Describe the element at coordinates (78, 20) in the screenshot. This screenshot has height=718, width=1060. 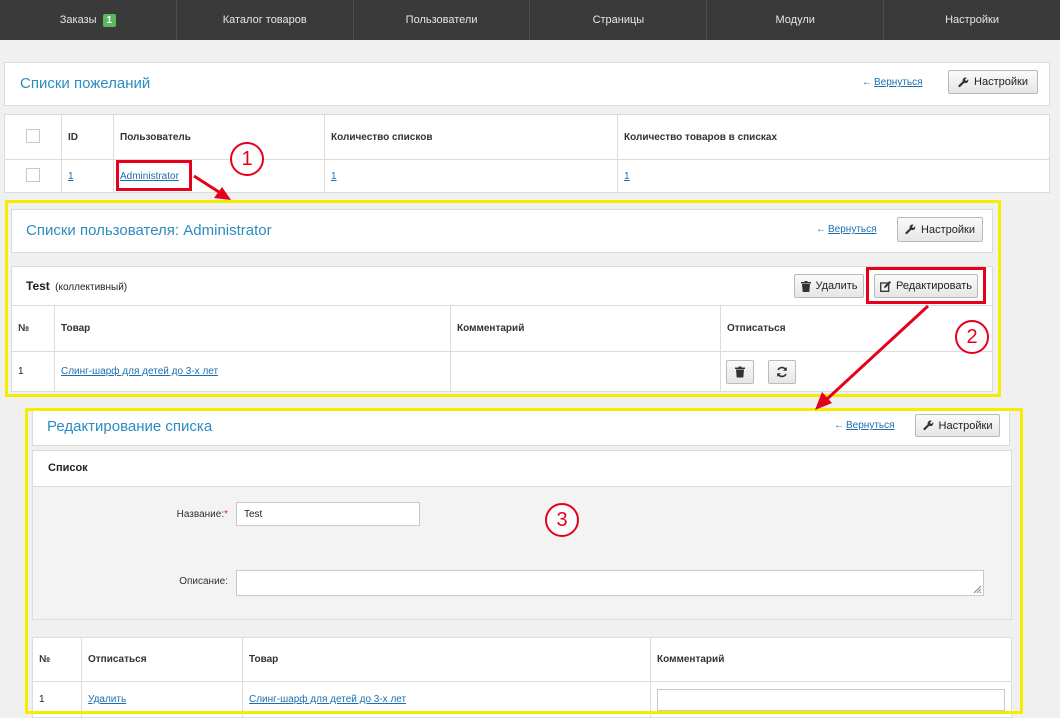
I see `nav-orders-label: Заказы` at that location.